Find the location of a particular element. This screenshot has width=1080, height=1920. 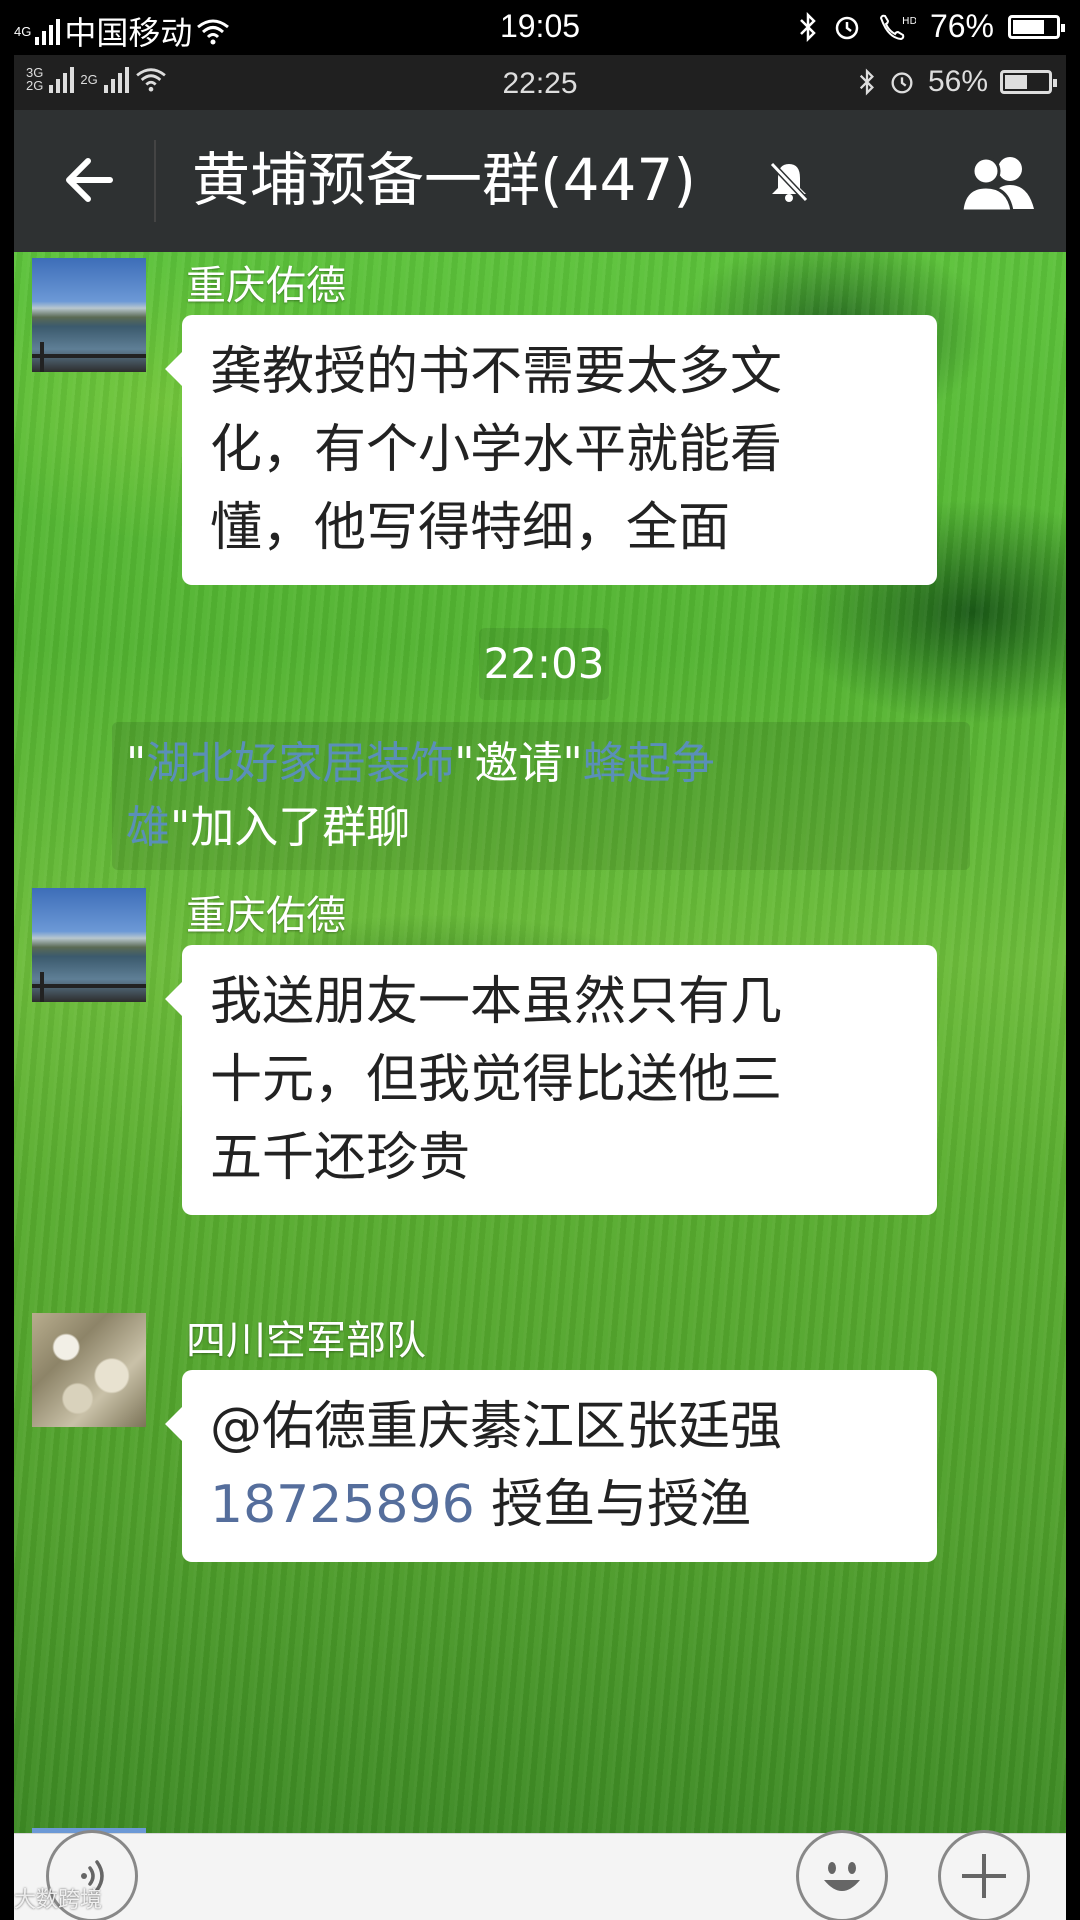

message-bubble: @佑德重庆綦江区张廷强 18725896 授鱼与授渔 is located at coordinates (559, 1466).